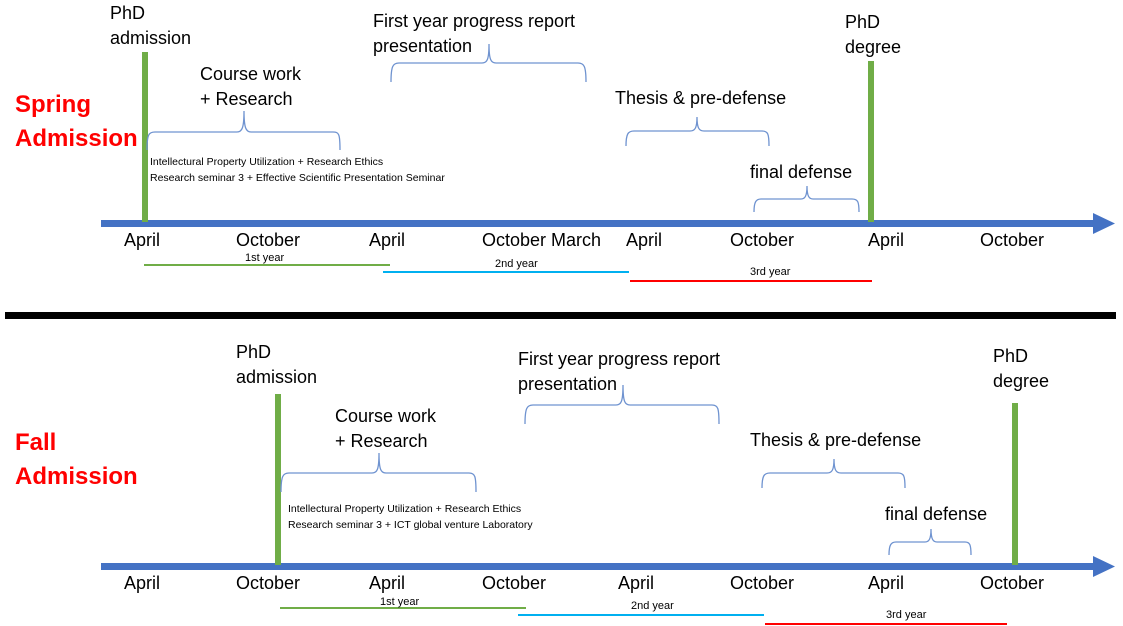 The image size is (1123, 626). I want to click on fall-degree-label: PhD degree, so click(1021, 369).